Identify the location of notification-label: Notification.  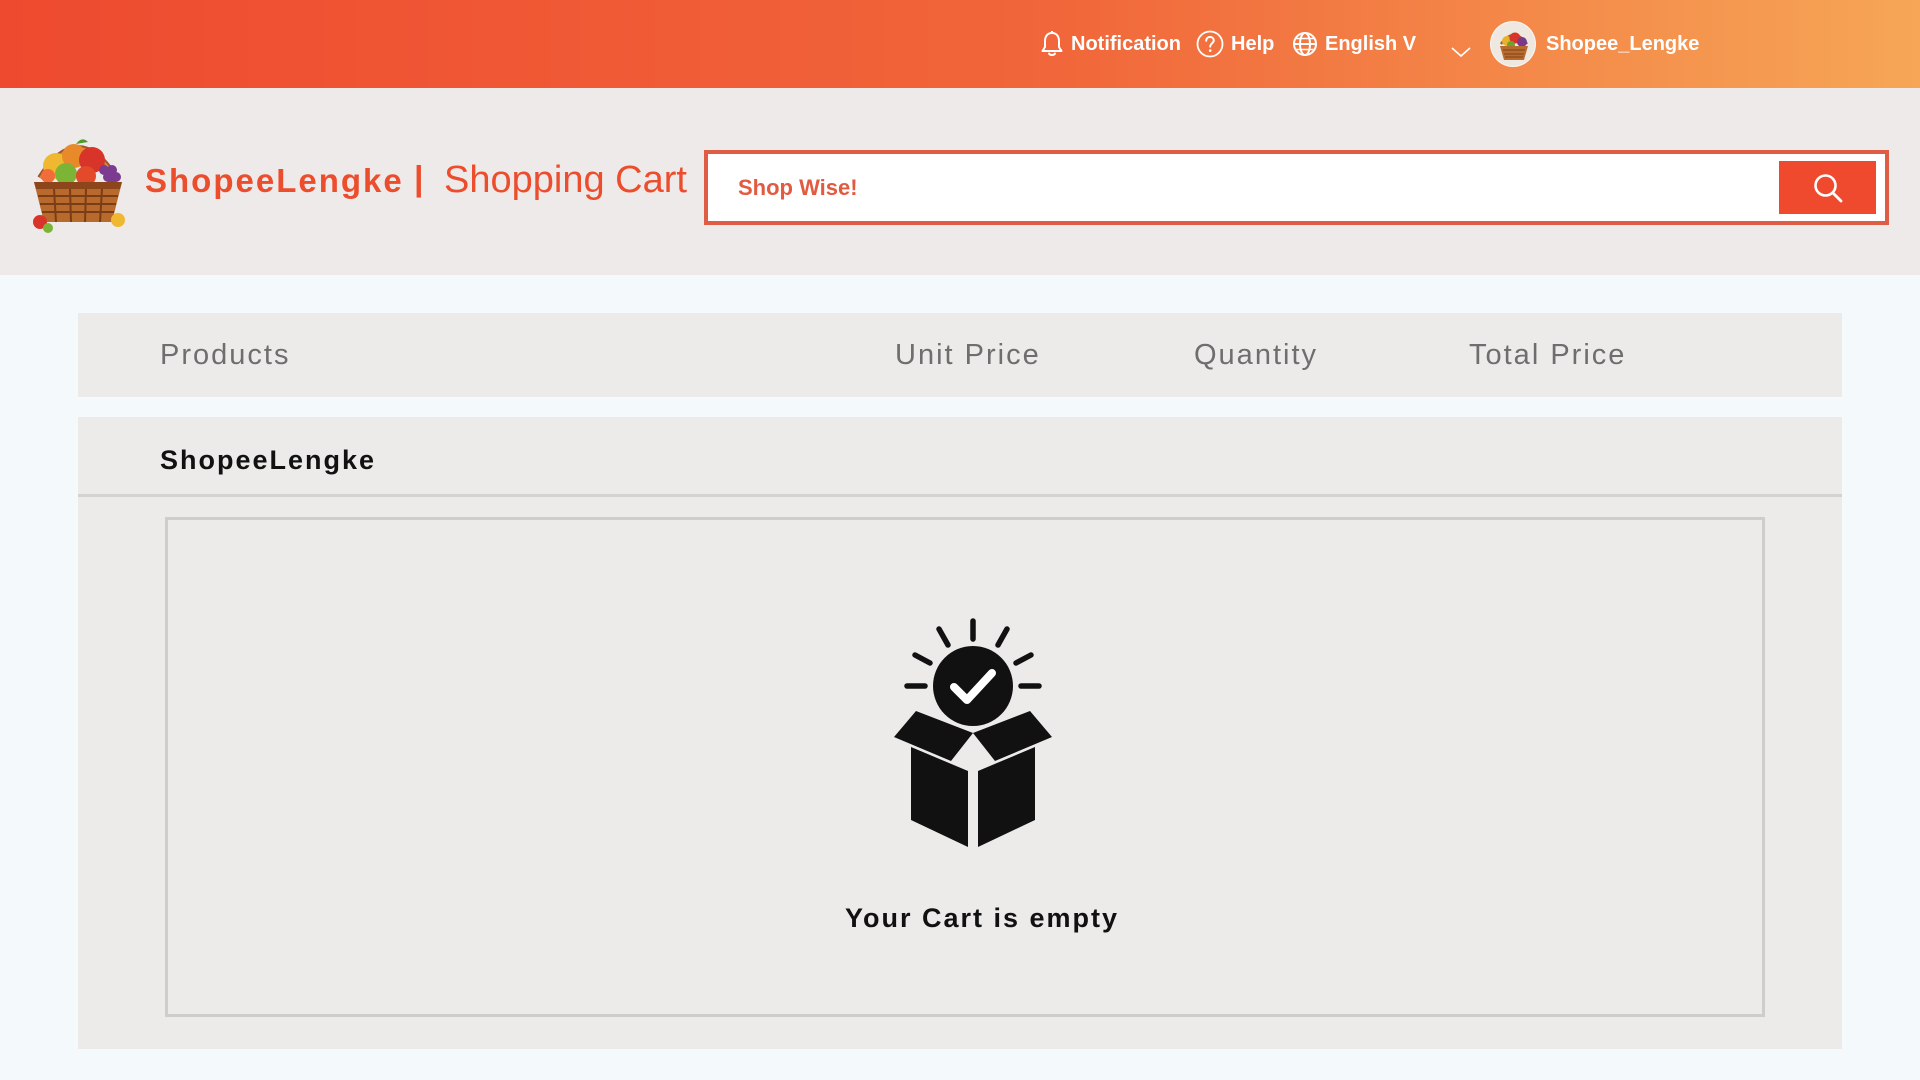
(1126, 43).